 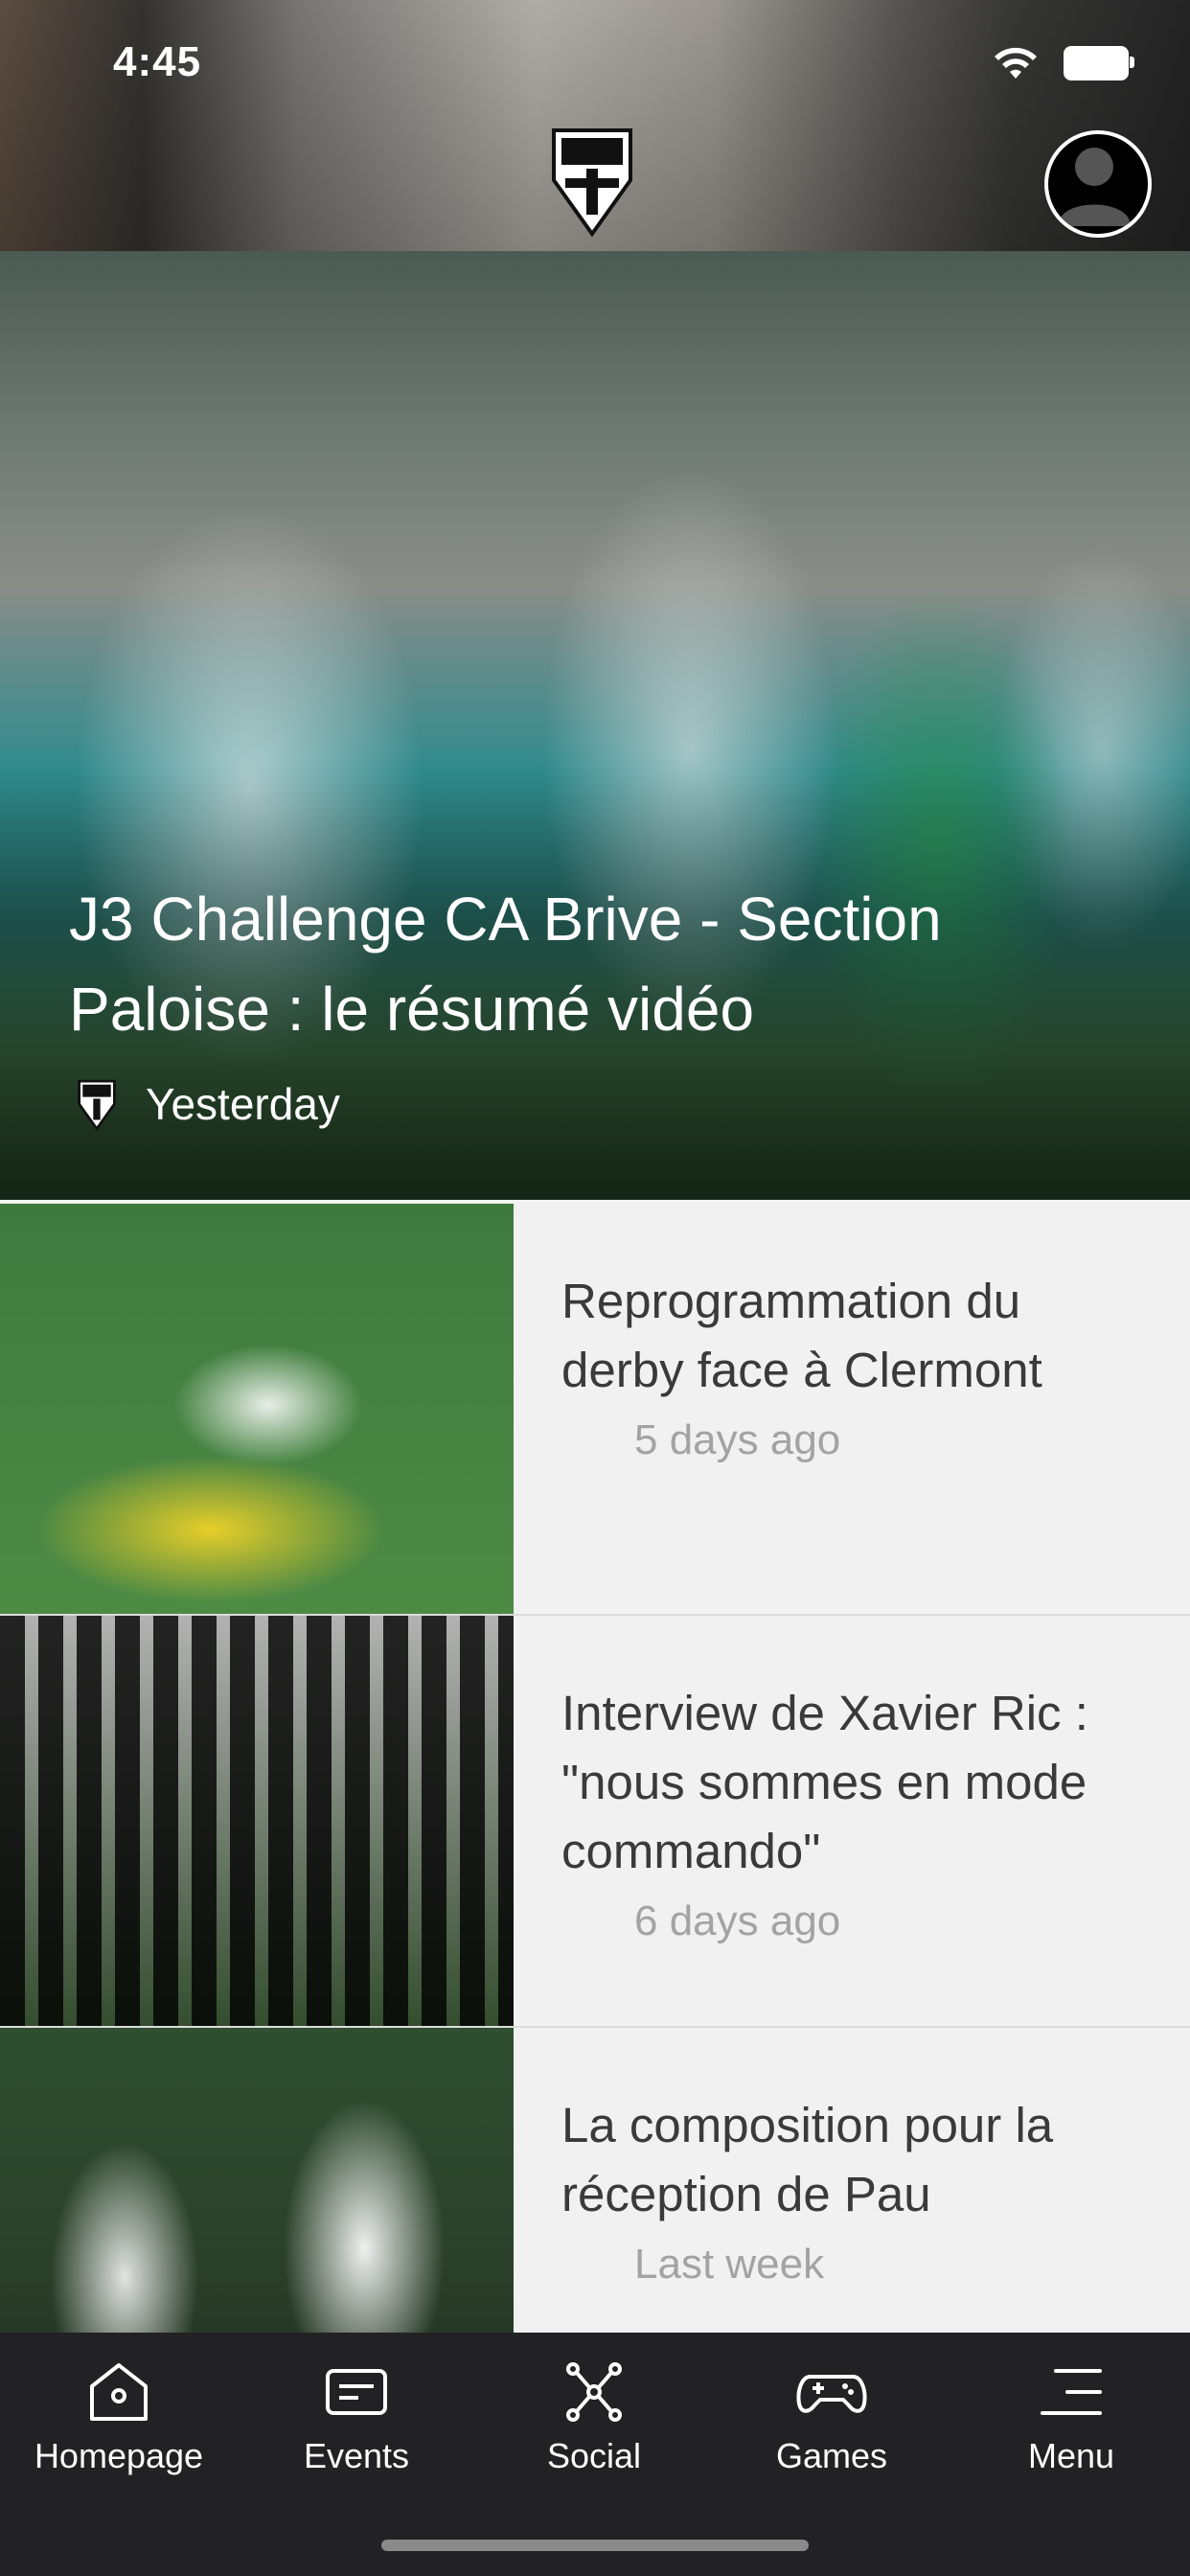 What do you see at coordinates (808, 2159) in the screenshot?
I see `article-title: La composition pour la réception de Pau` at bounding box center [808, 2159].